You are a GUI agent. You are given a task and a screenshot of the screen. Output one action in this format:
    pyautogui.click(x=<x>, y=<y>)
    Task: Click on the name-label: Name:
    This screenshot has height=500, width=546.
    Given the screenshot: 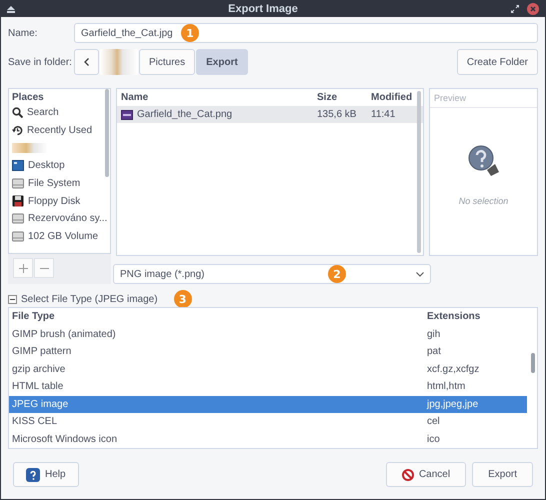 What is the action you would take?
    pyautogui.click(x=23, y=33)
    